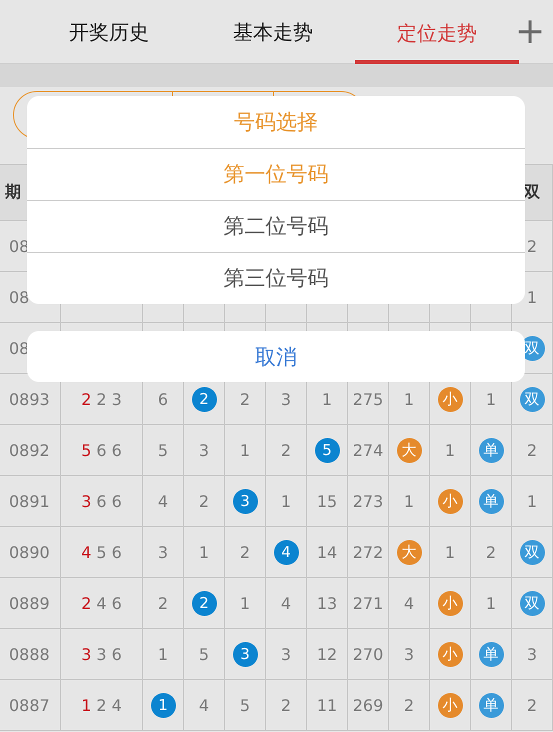  I want to click on draw-numbers: 2 4 6, so click(101, 603).